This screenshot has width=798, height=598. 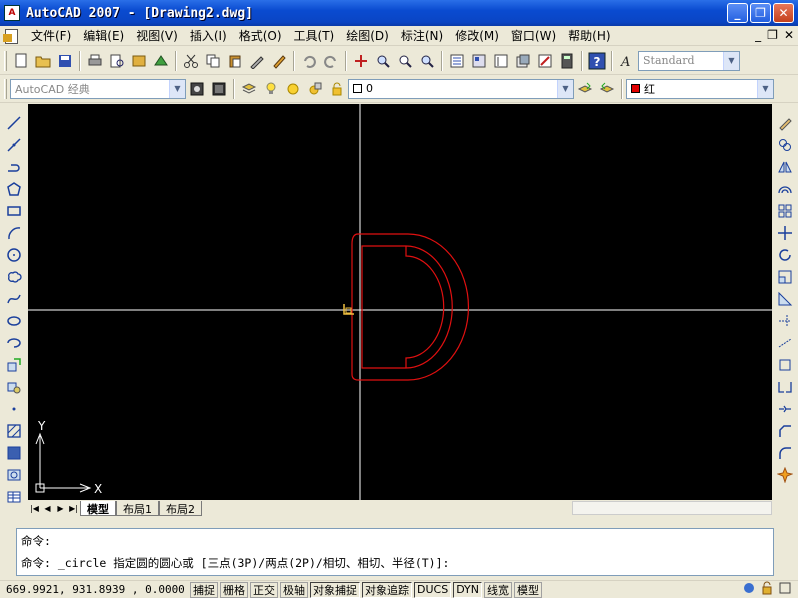 What do you see at coordinates (433, 589) in the screenshot?
I see `ducs-toggle: DUCS` at bounding box center [433, 589].